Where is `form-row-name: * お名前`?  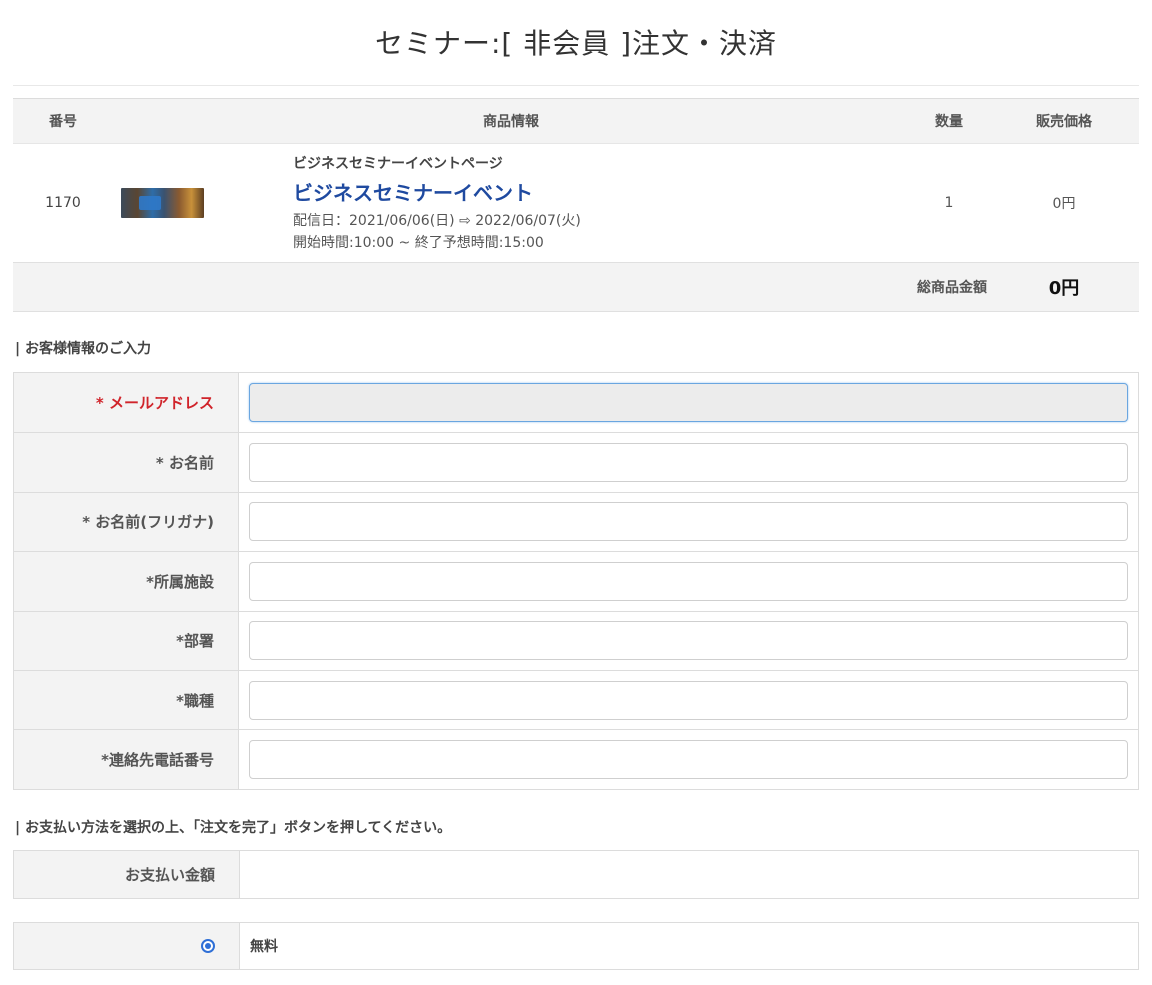 form-row-name: * お名前 is located at coordinates (576, 462).